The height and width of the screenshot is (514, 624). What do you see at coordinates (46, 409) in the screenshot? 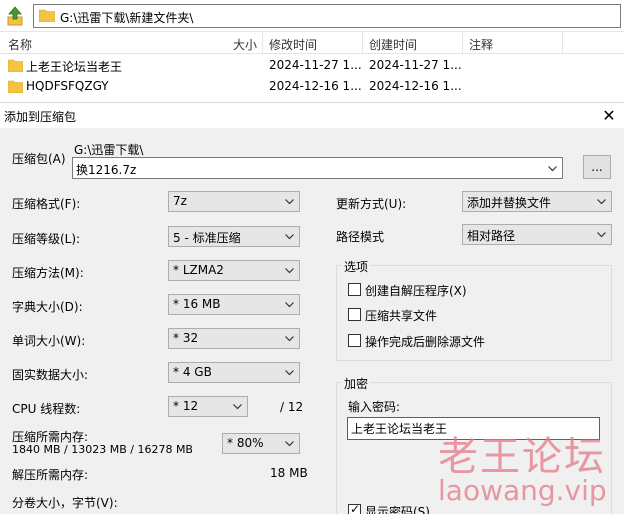
I see `cpu-label: CPU 线程数:` at bounding box center [46, 409].